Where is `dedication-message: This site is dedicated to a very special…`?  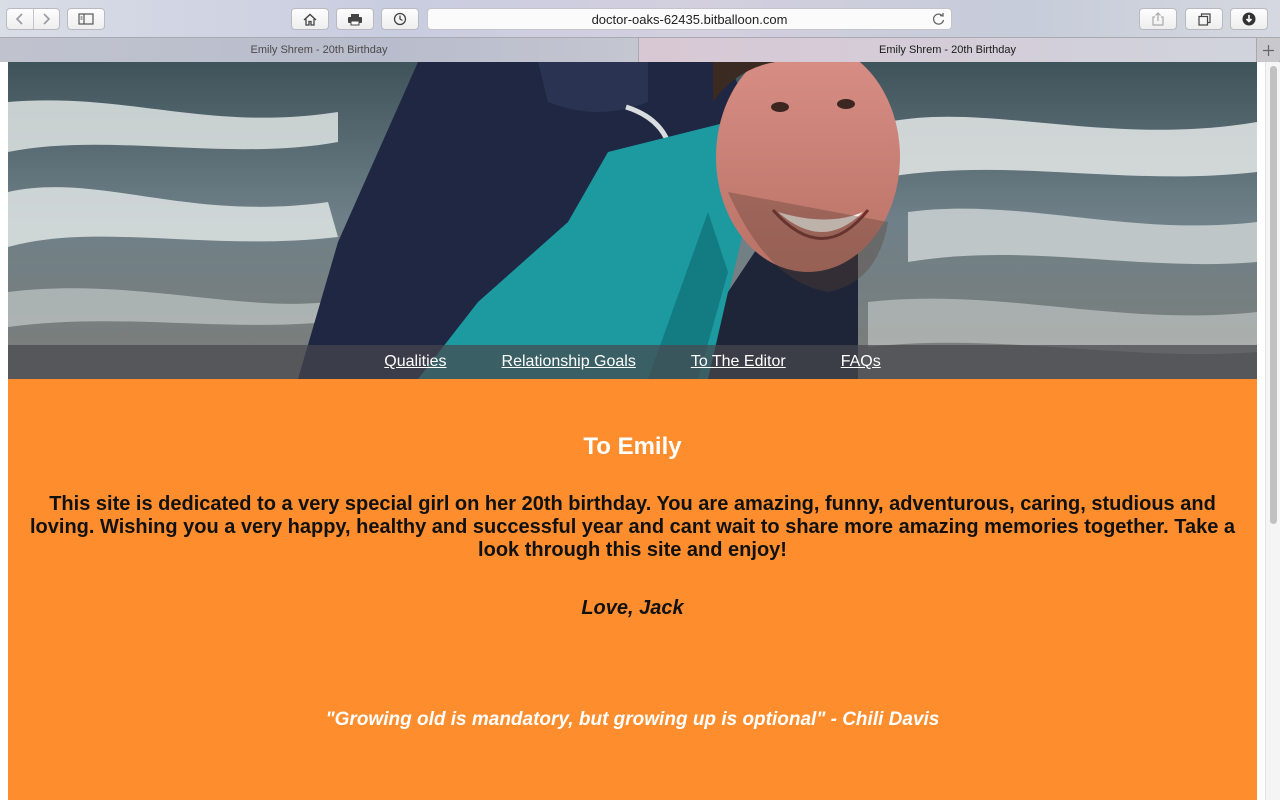
dedication-message: This site is dedicated to a very special… is located at coordinates (632, 527).